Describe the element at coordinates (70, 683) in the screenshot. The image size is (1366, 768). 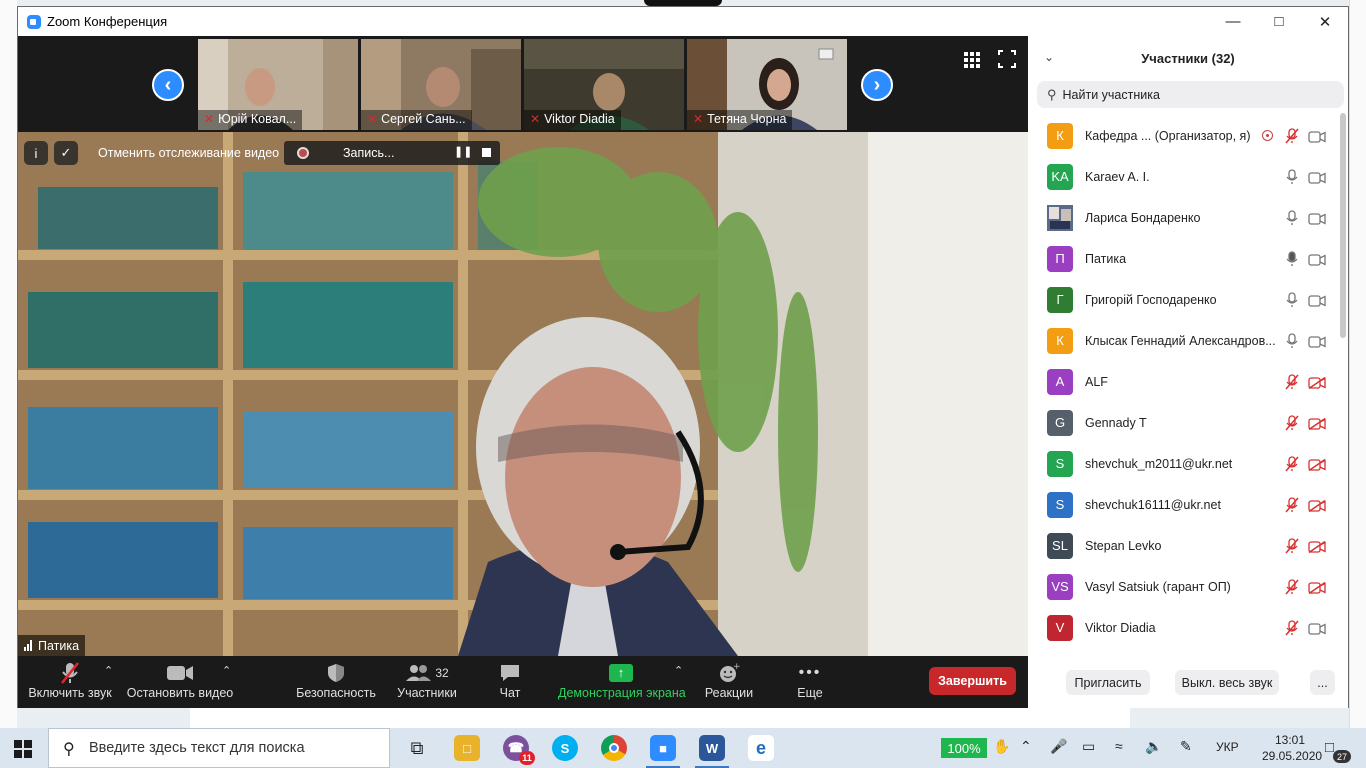
I see `unmute-button: Включить звук` at that location.